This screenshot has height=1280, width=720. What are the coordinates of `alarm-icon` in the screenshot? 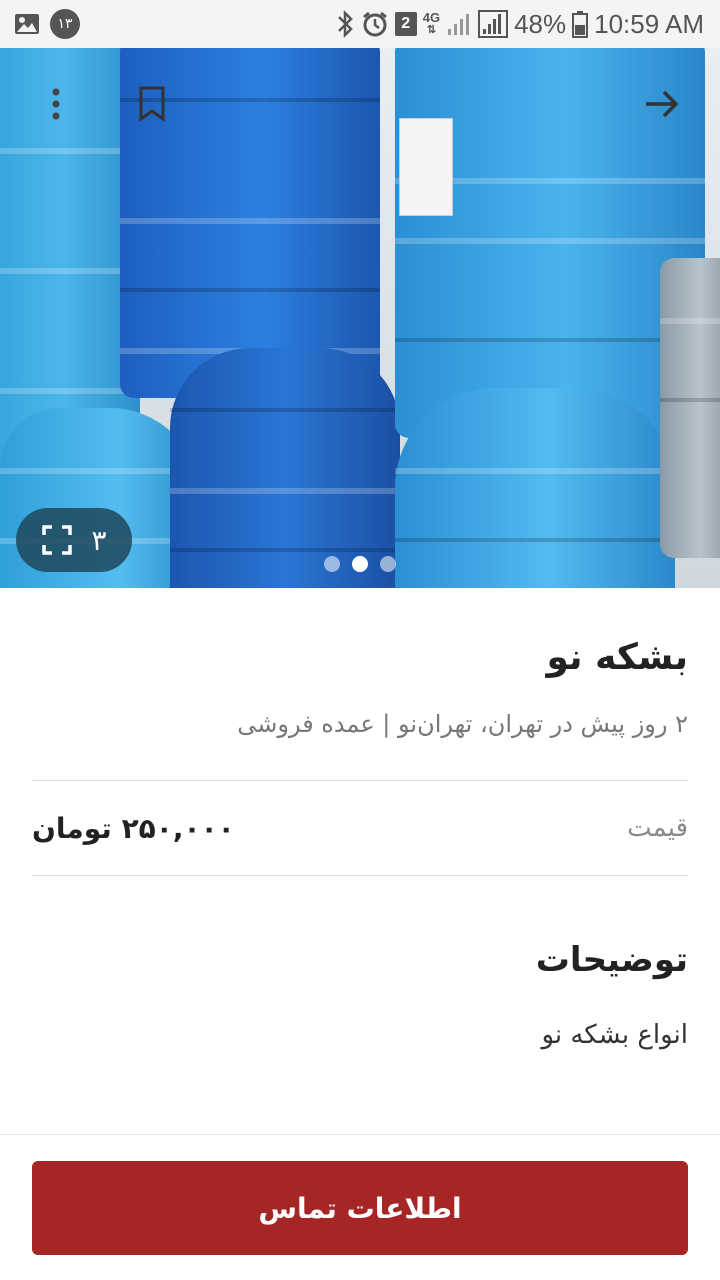 It's located at (375, 24).